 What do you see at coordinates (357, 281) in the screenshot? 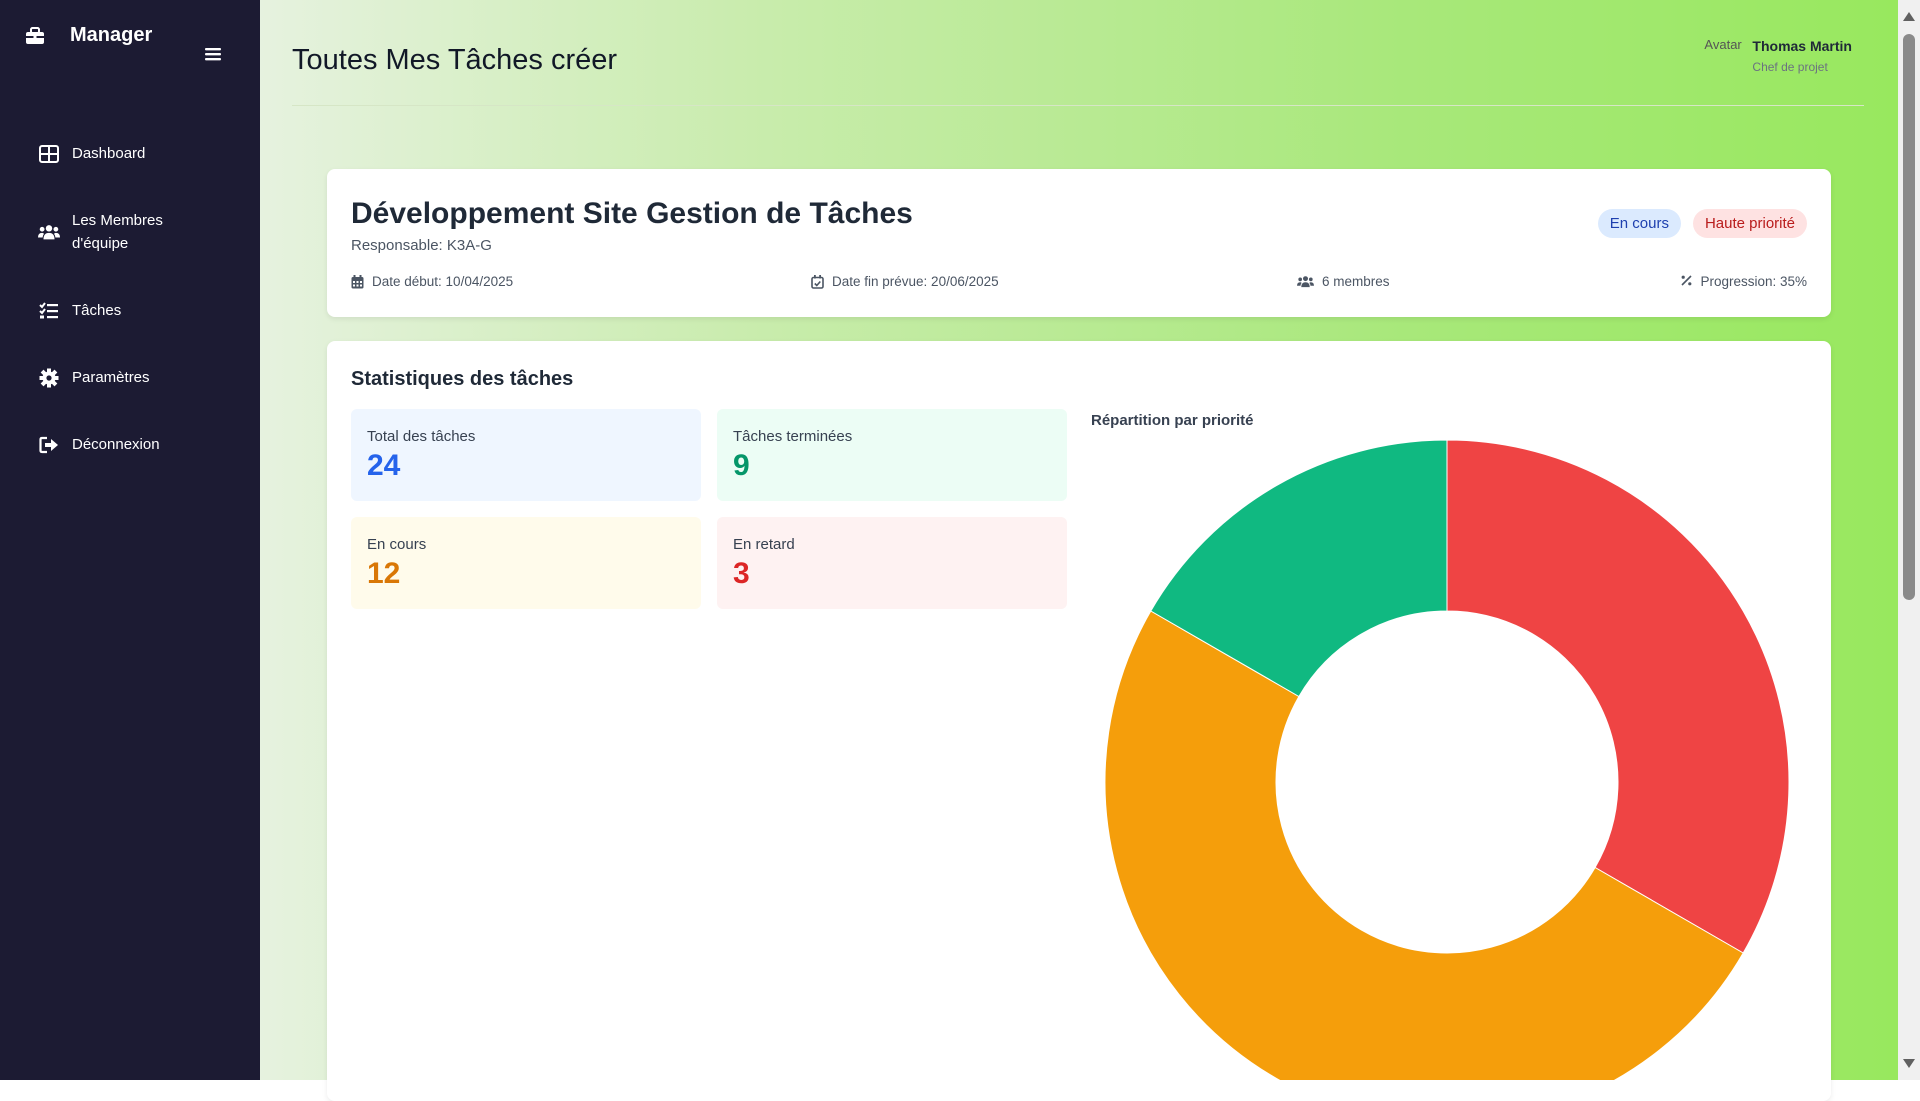
I see `calendar-icon` at bounding box center [357, 281].